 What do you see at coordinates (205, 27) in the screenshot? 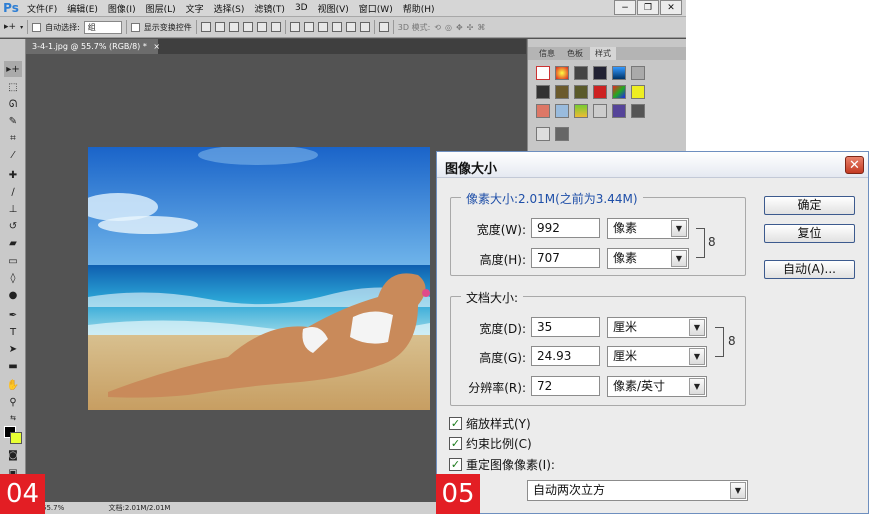
I see `align-top-icon` at bounding box center [205, 27].